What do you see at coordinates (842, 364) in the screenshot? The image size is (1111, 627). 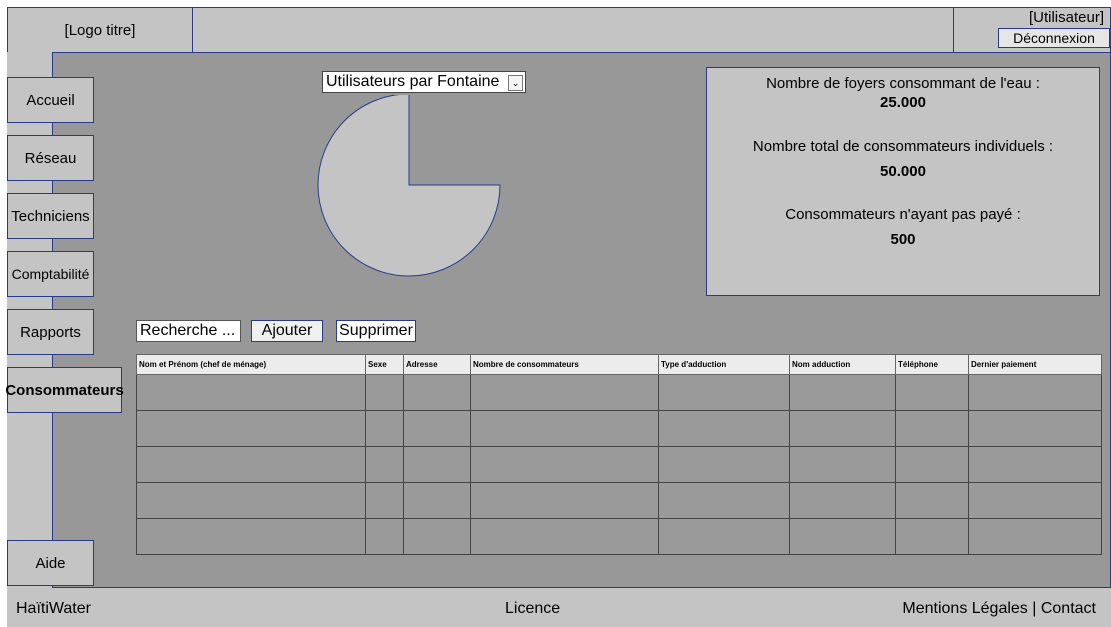 I see `column-header-nom-adduction: Nom adduction` at bounding box center [842, 364].